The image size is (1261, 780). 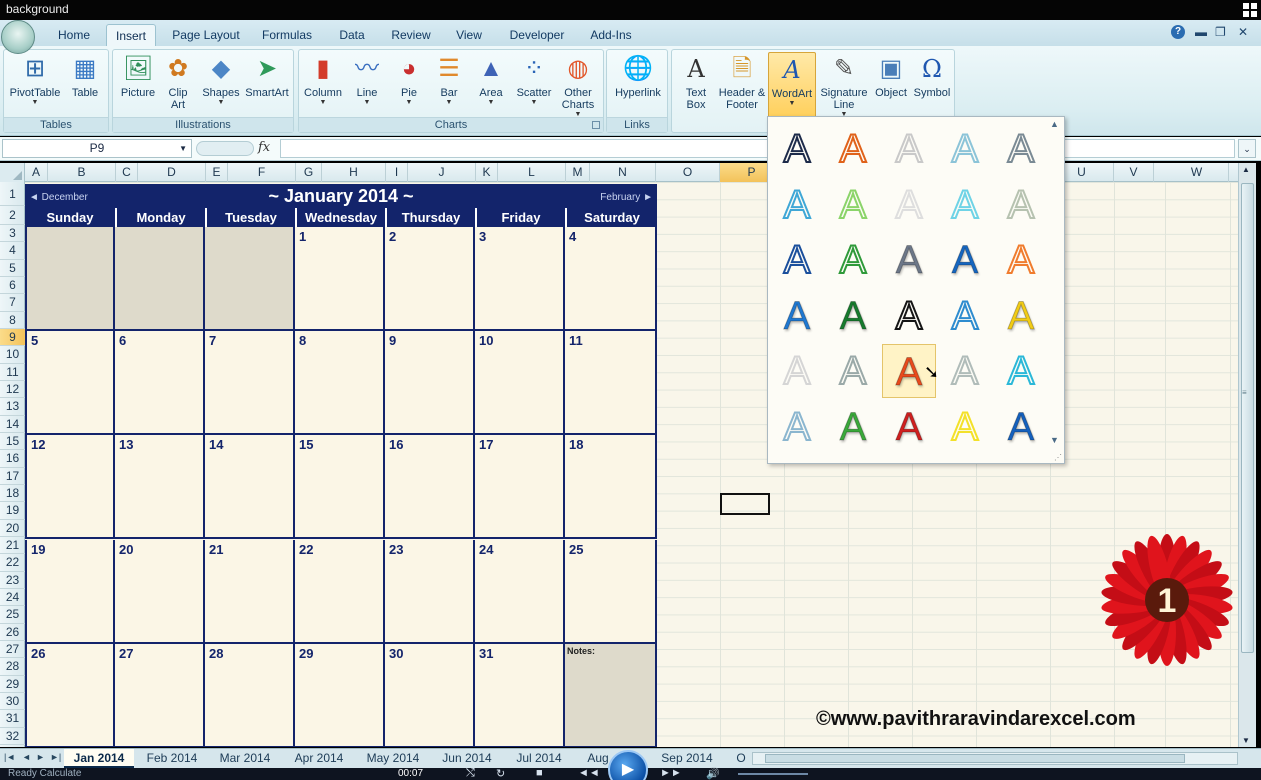 I want to click on wordart-style-16: A, so click(x=797, y=316).